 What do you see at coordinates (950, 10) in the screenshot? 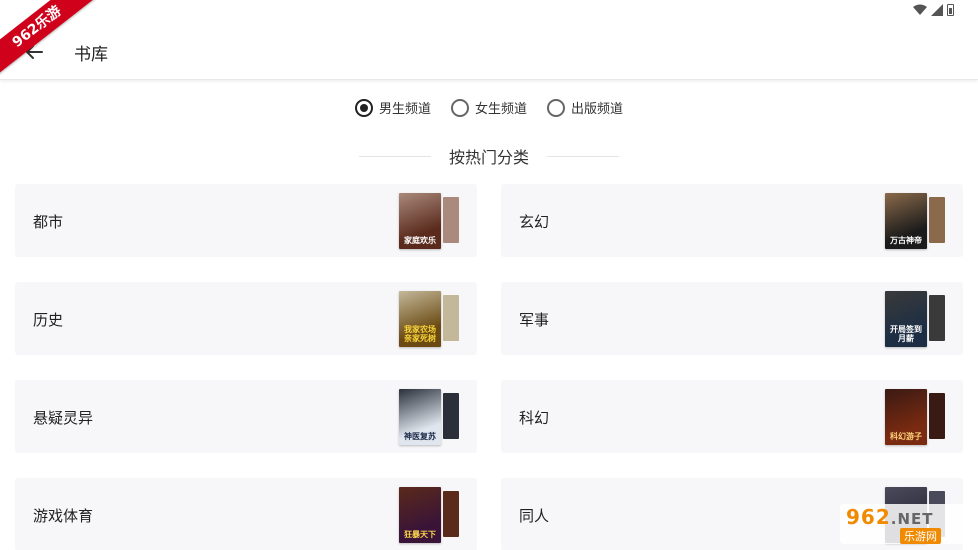
I see `battery-icon` at bounding box center [950, 10].